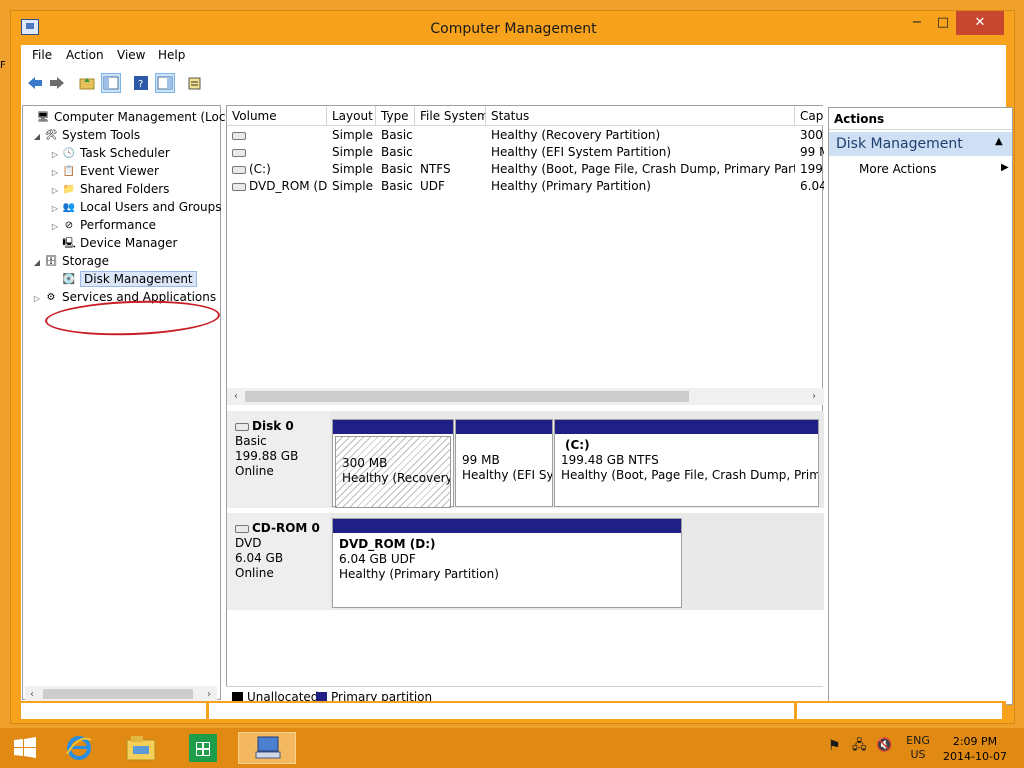 The image size is (1024, 768). I want to click on disk-size: 6.04 GB, so click(259, 558).